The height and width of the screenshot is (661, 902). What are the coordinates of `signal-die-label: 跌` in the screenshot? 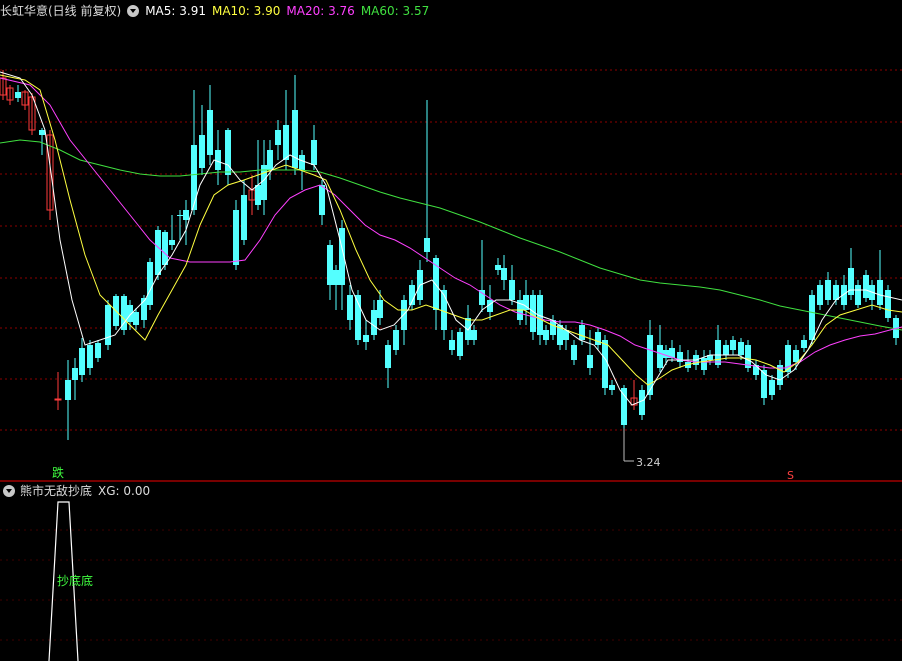 It's located at (58, 472).